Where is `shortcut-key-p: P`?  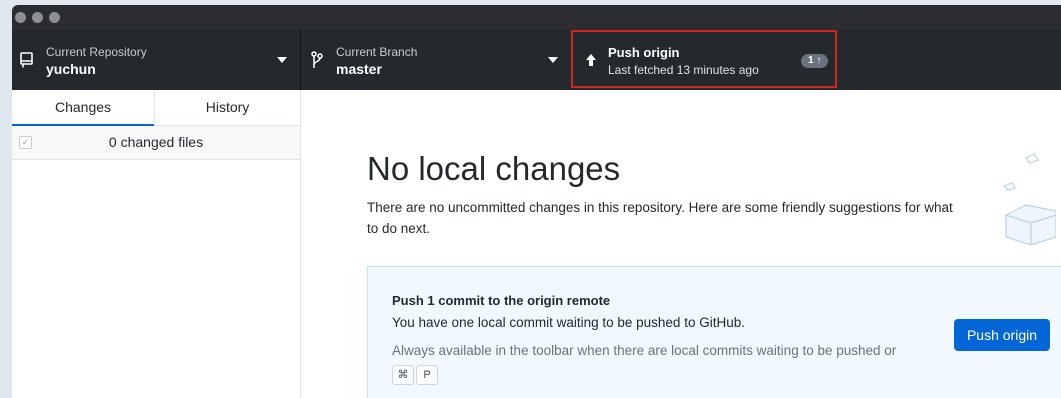 shortcut-key-p: P is located at coordinates (427, 375).